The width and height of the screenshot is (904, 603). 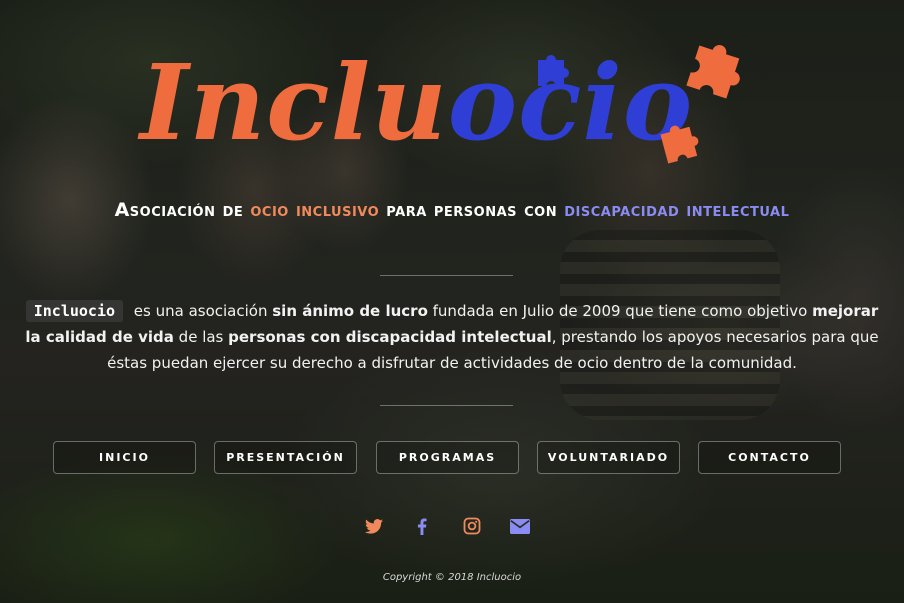 What do you see at coordinates (285, 457) in the screenshot?
I see `nav-presentacion-button: PRESENTACIÓN` at bounding box center [285, 457].